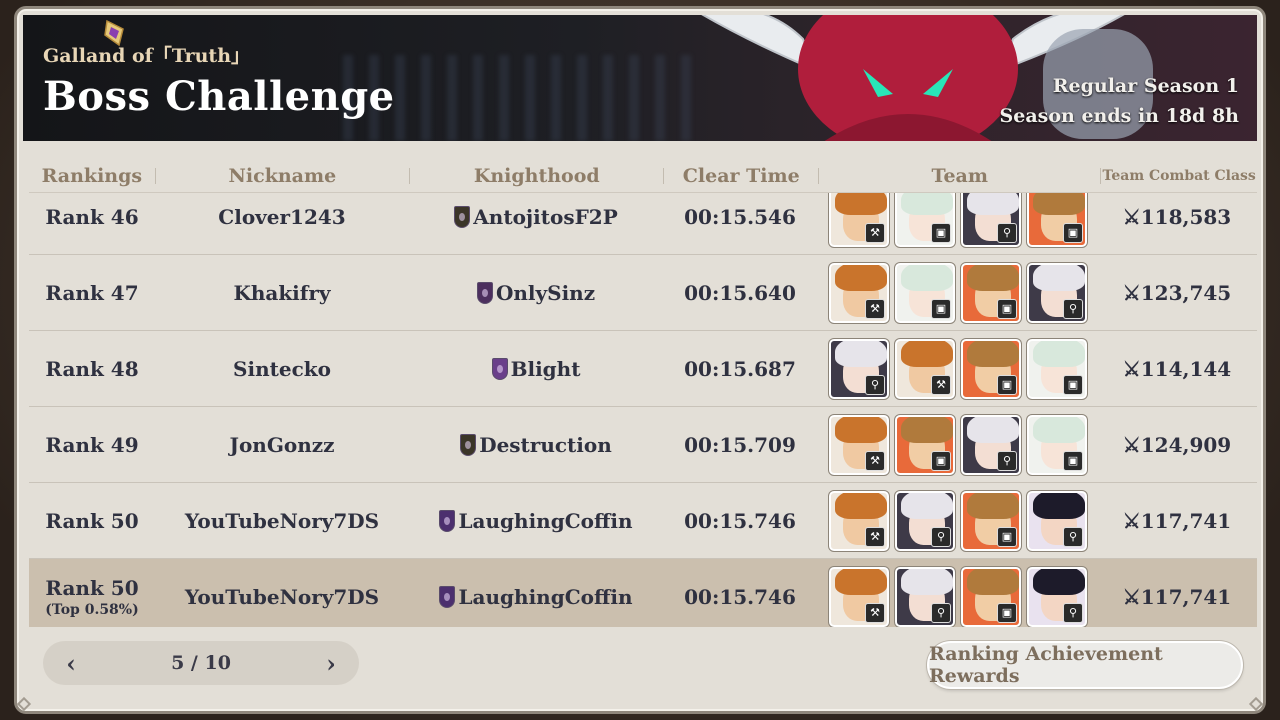  Describe the element at coordinates (1177, 293) in the screenshot. I see `team-combat-class: ⚔ 123,745` at that location.